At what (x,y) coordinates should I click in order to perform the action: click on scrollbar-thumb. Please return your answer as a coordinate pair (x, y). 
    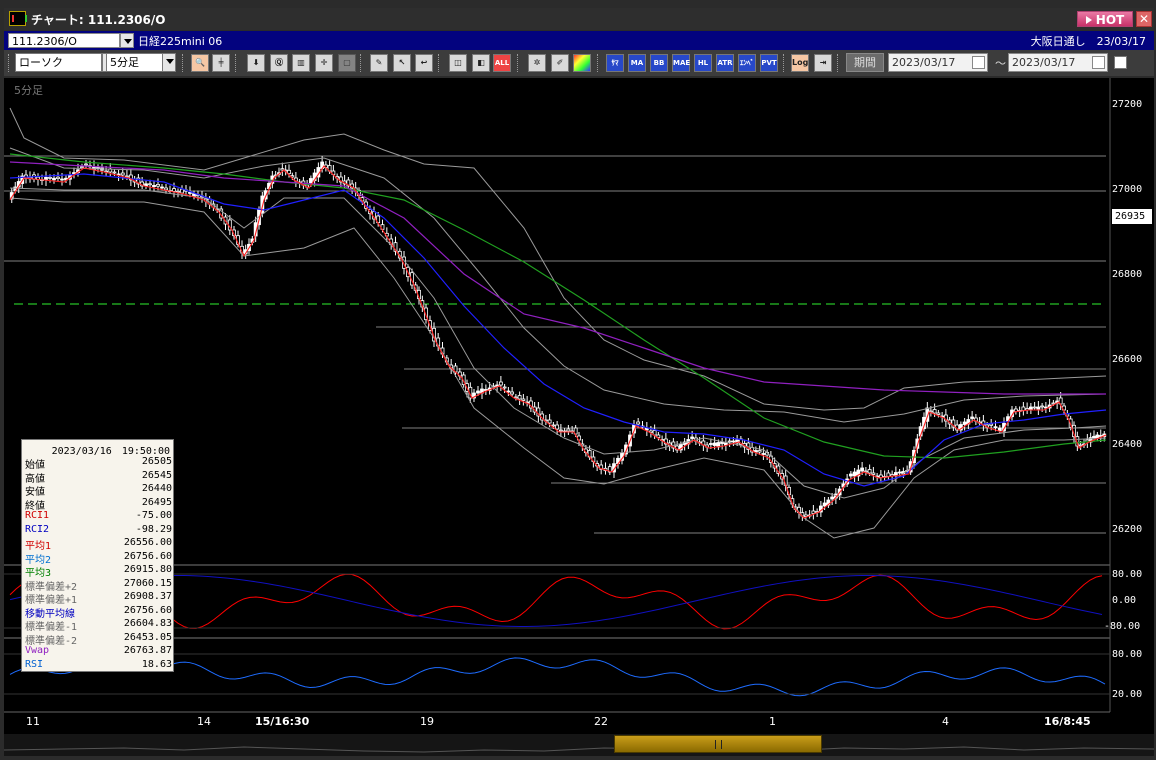
    Looking at the image, I should click on (718, 744).